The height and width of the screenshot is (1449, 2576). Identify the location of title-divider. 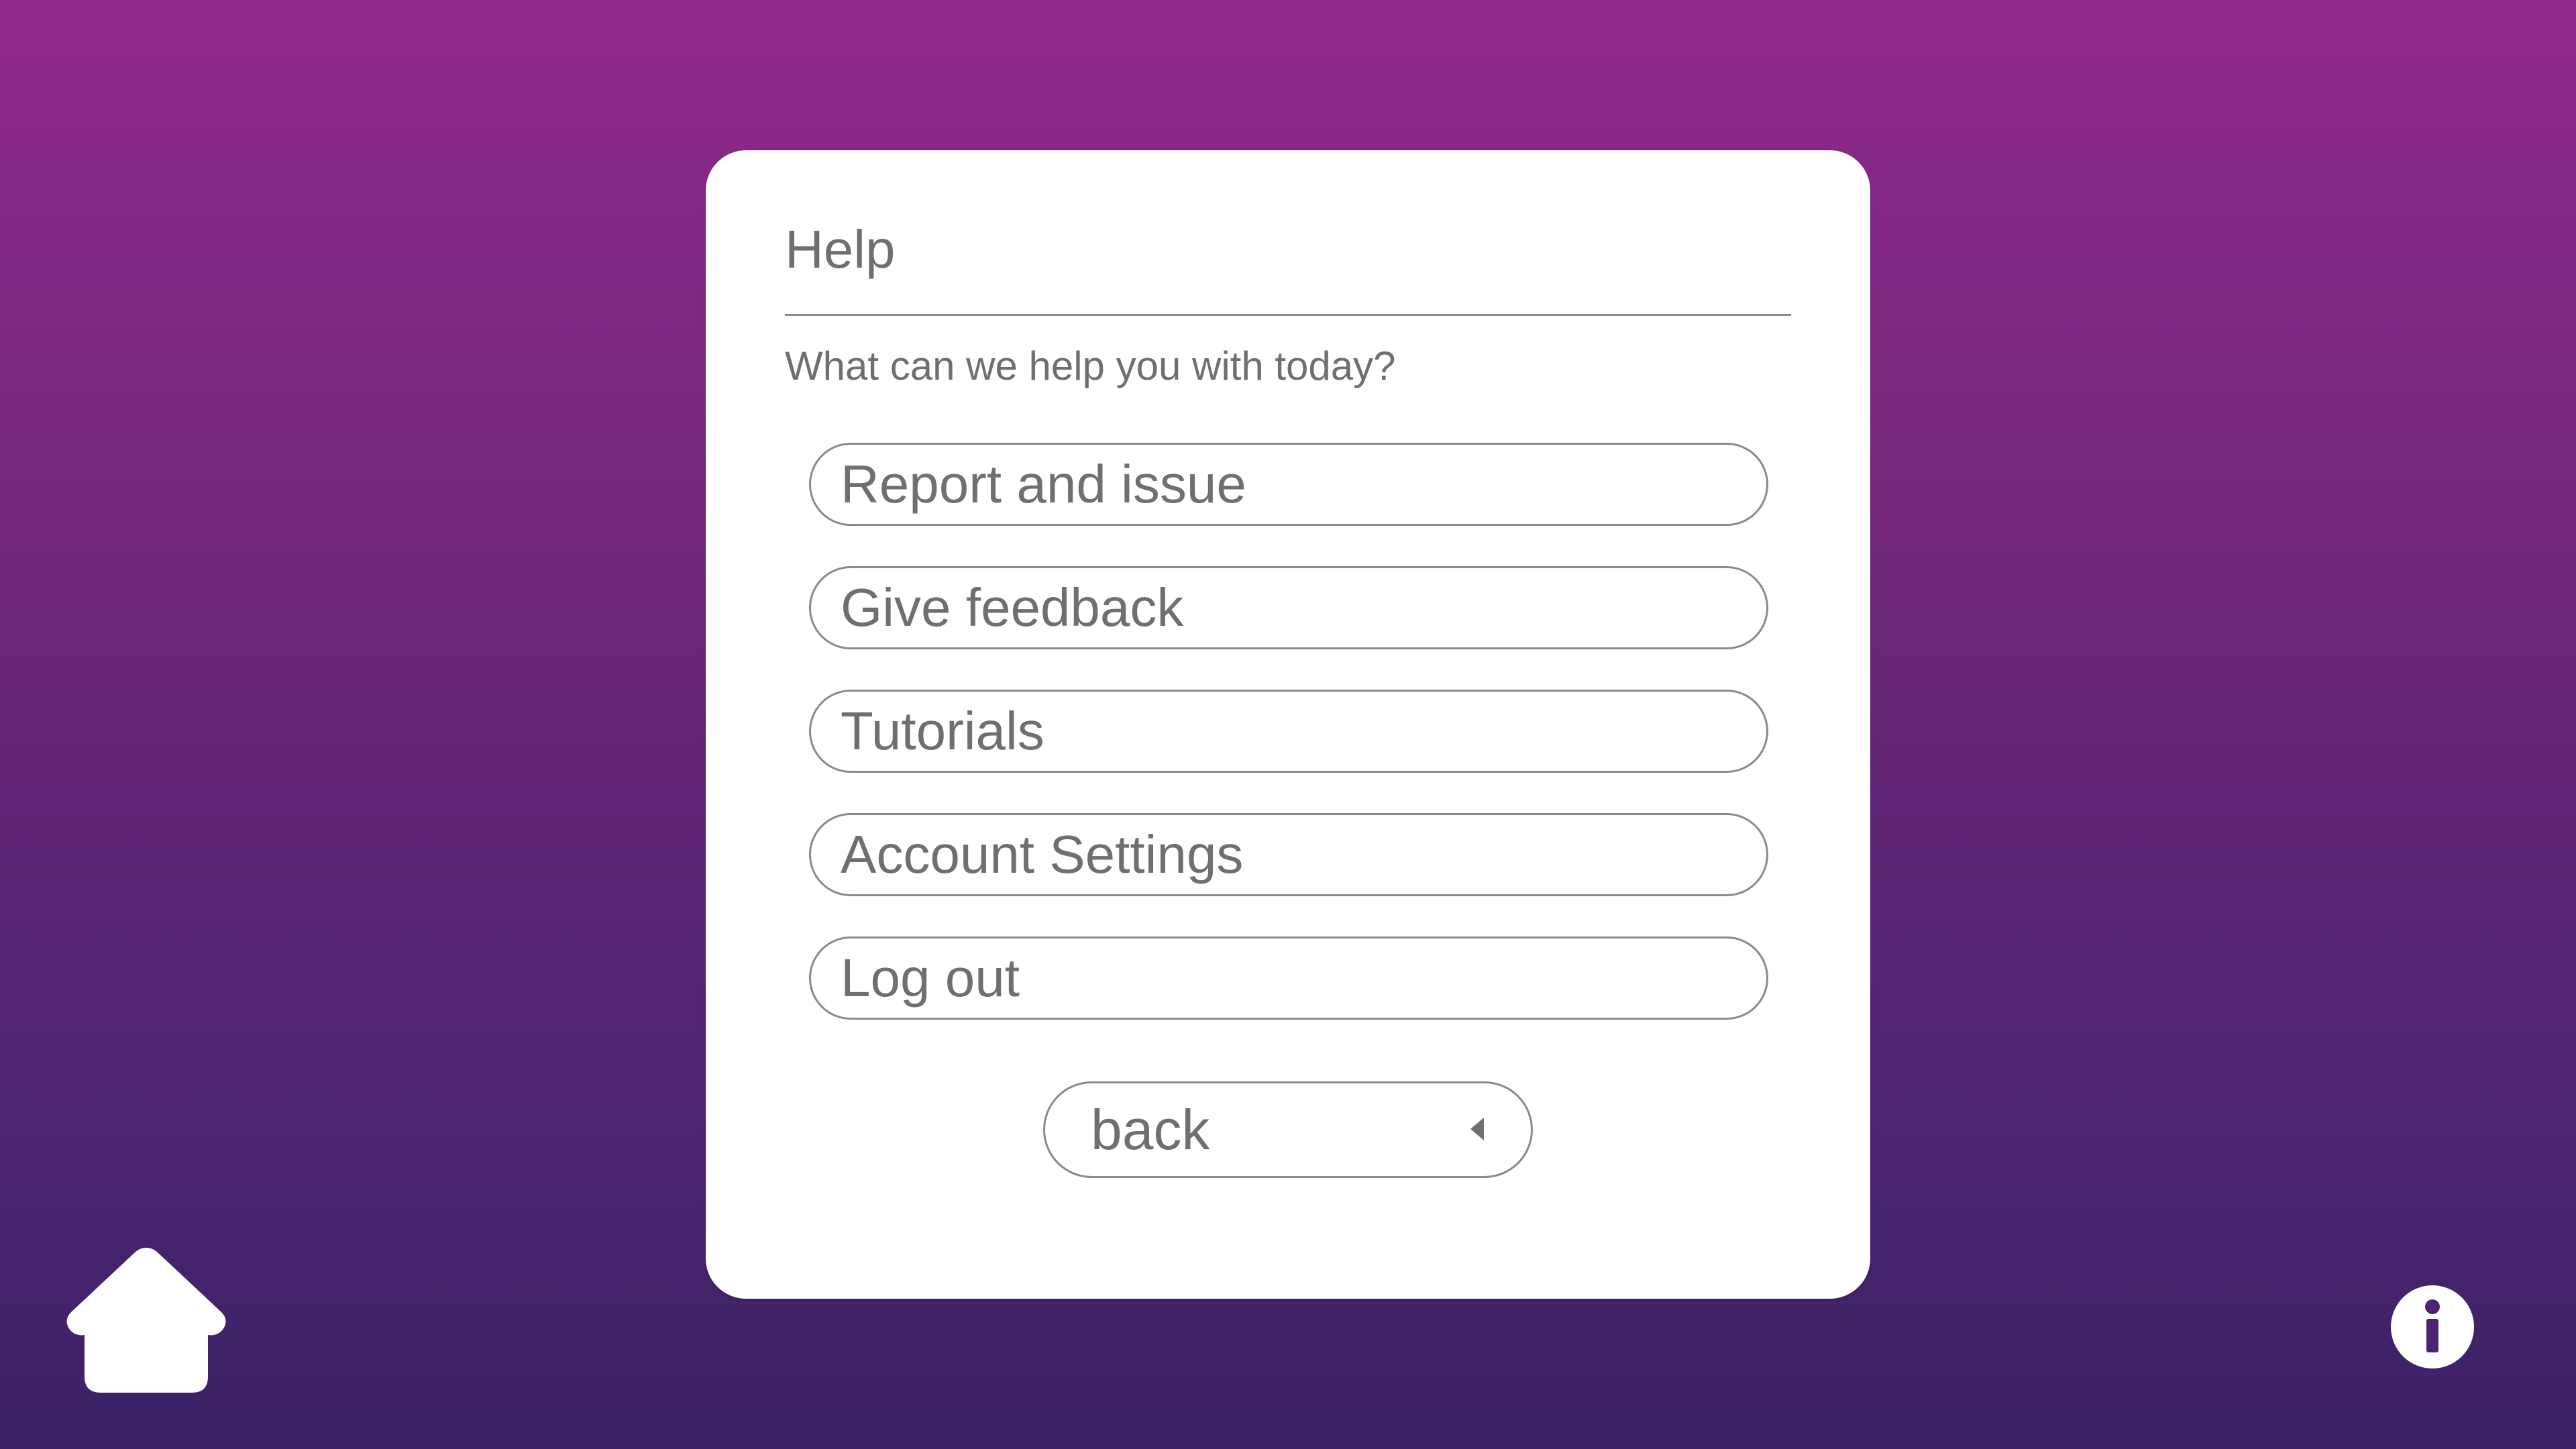
(1288, 315).